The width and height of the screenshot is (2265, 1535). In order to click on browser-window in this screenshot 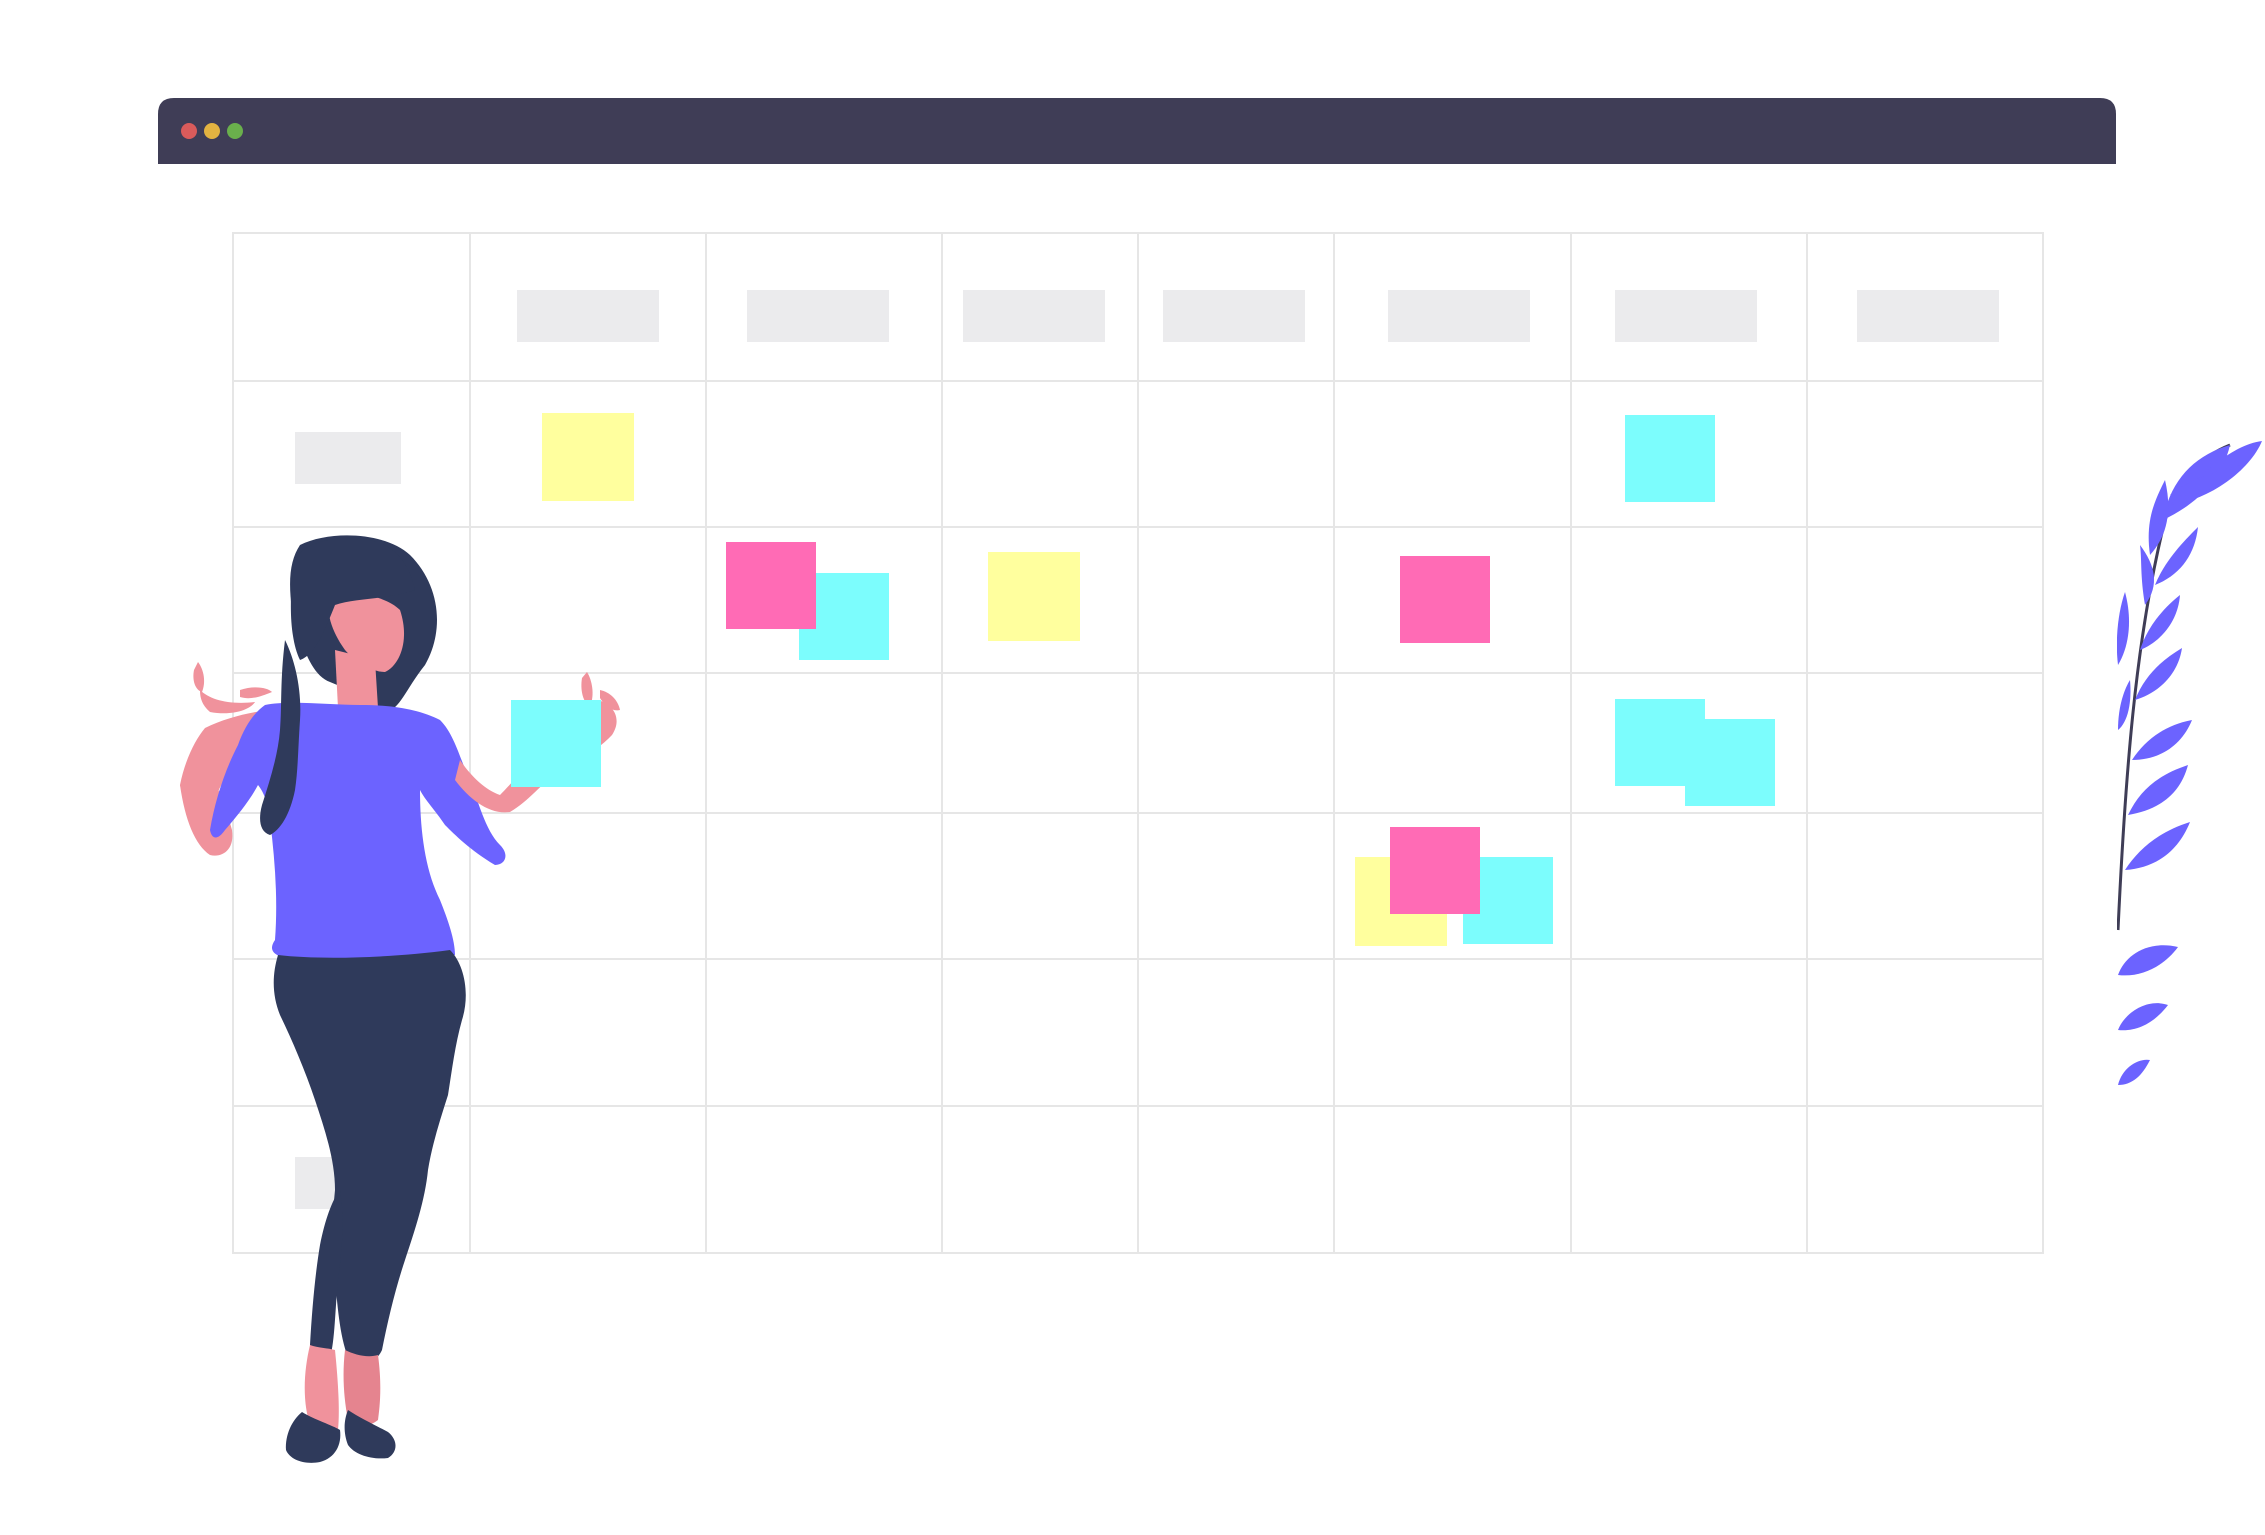, I will do `click(1137, 131)`.